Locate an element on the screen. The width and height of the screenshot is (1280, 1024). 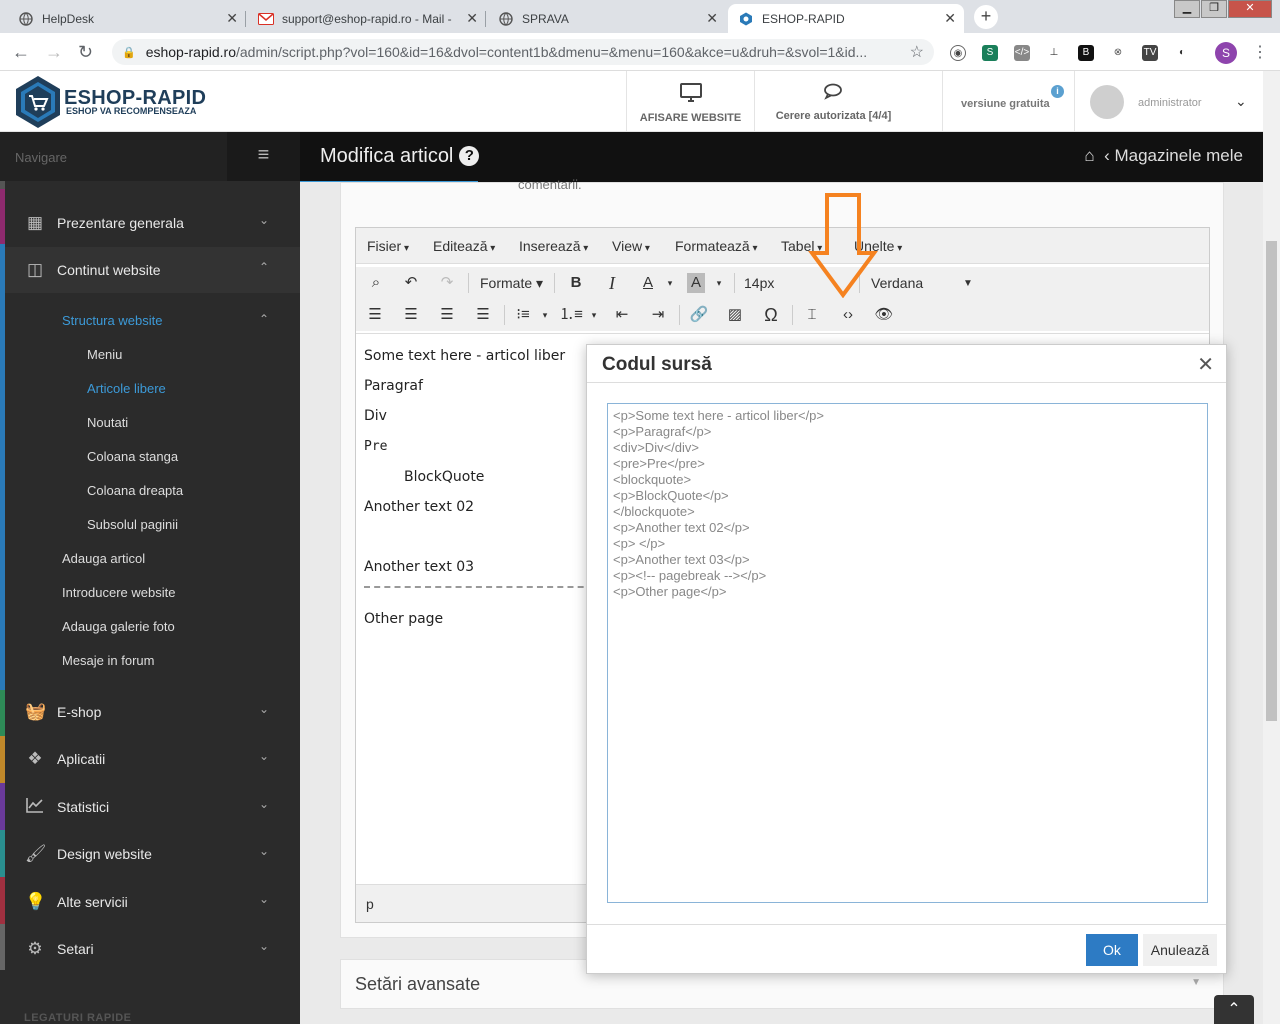
cancel-button: Anulează is located at coordinates (1180, 950).